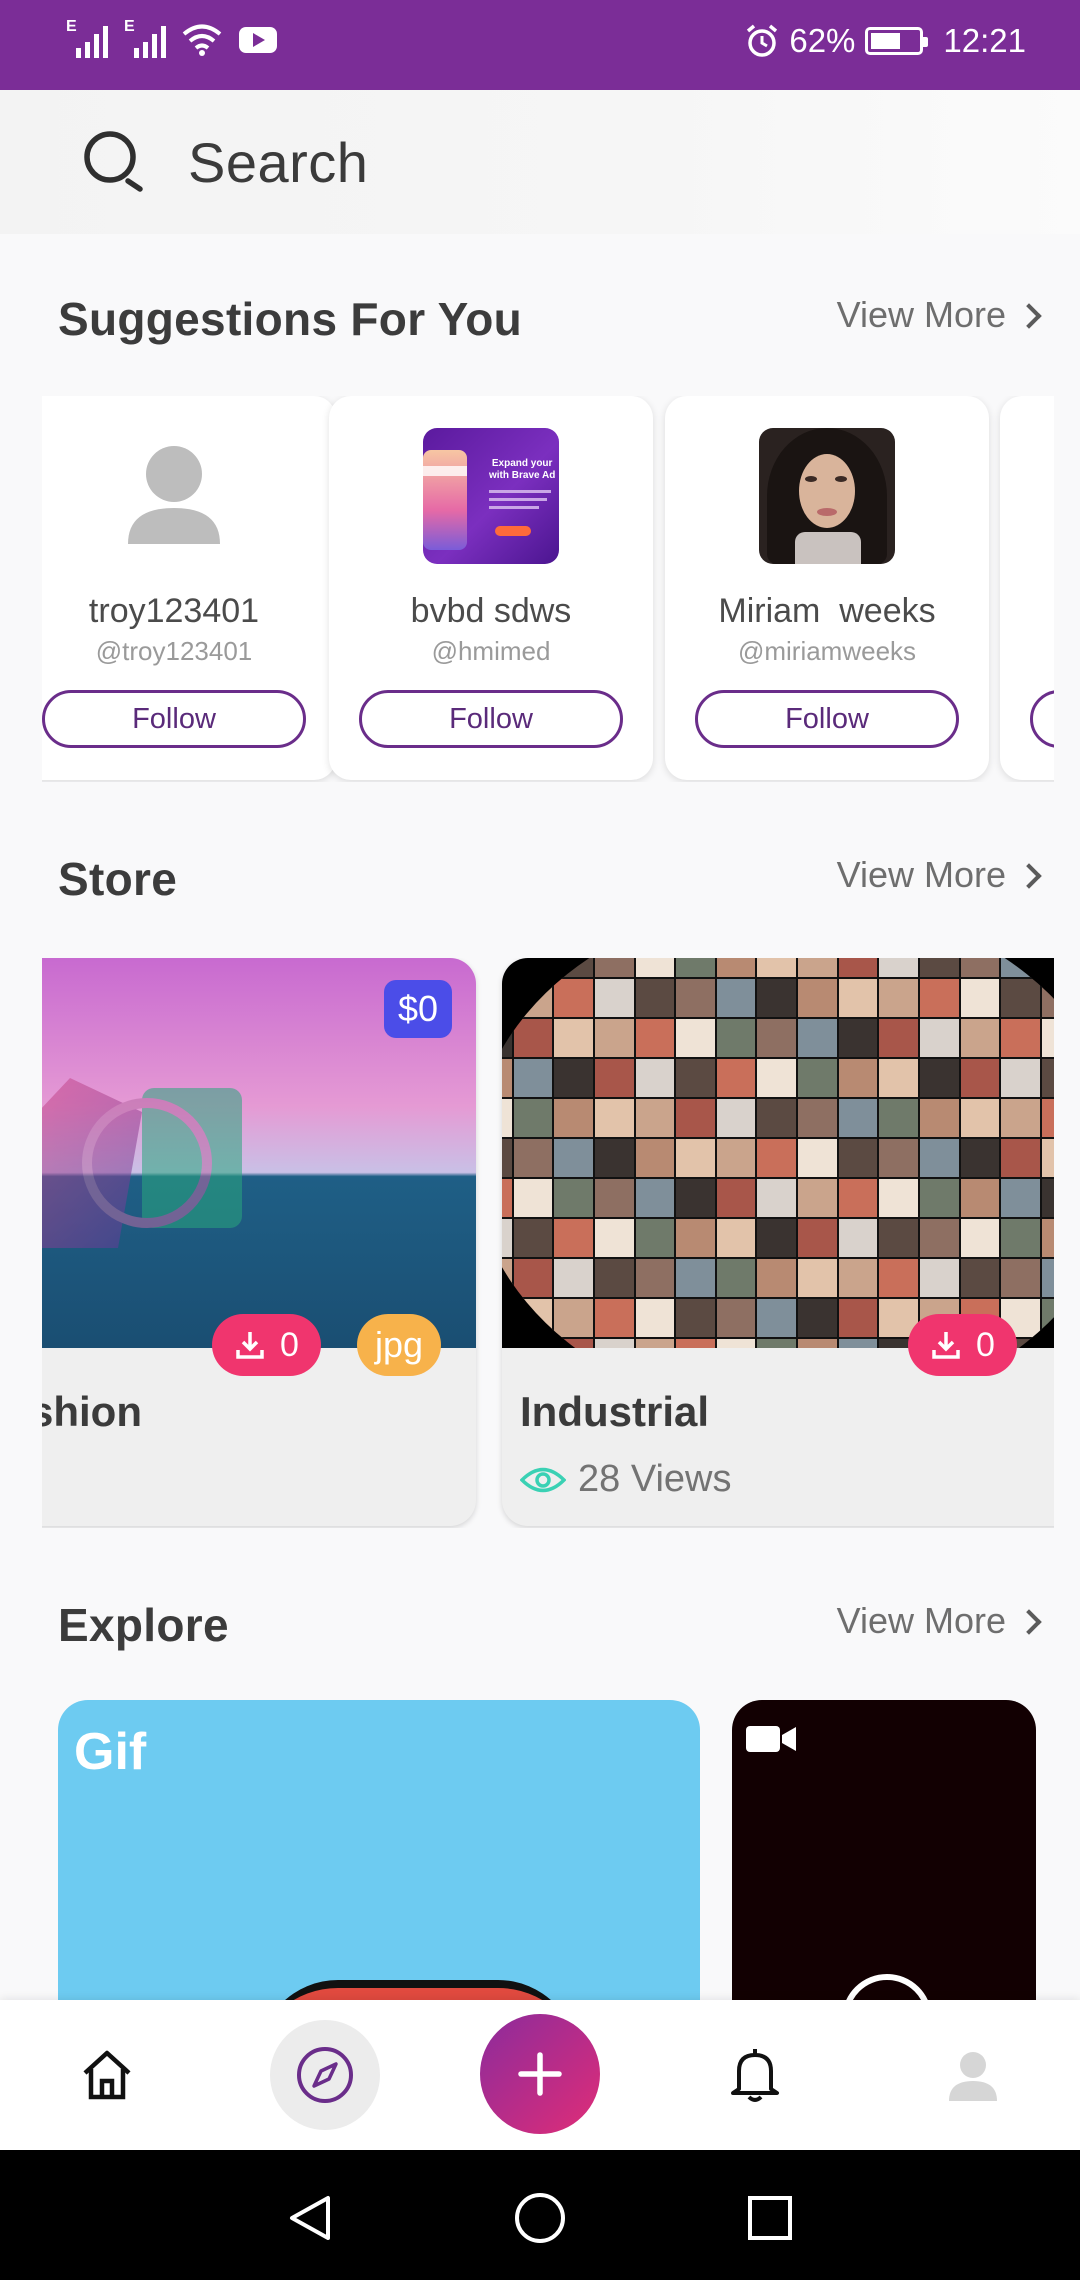 The height and width of the screenshot is (2280, 1080). I want to click on view-more-label: View More, so click(921, 874).